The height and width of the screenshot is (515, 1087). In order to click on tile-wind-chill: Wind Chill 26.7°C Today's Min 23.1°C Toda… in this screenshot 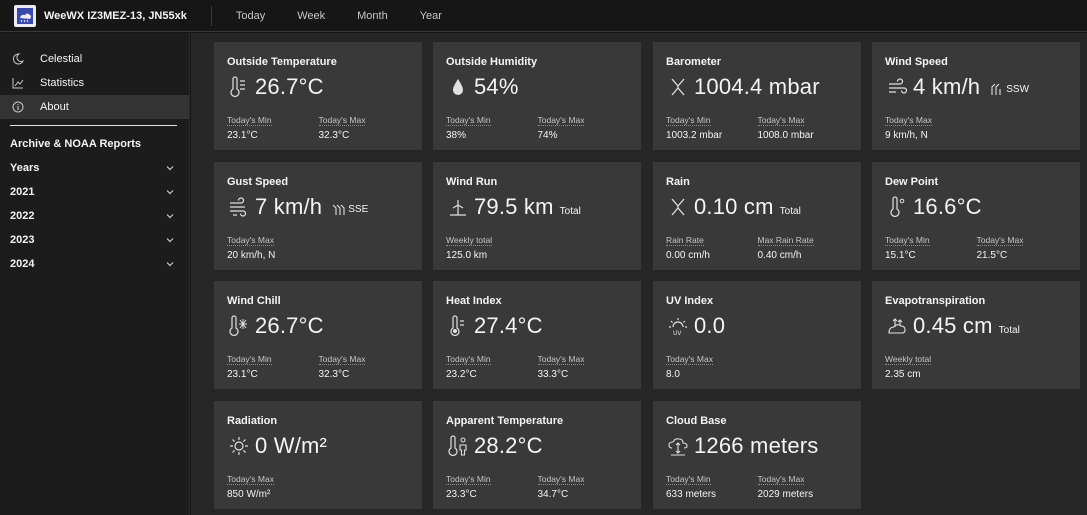, I will do `click(318, 335)`.